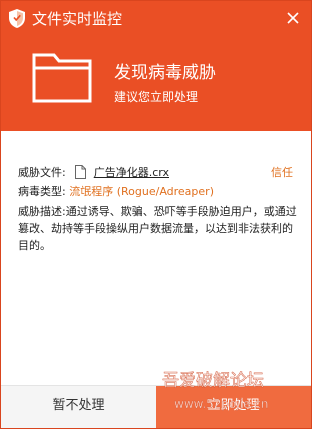  I want to click on threat-file-row: 威胁文件: 广告净化器.crx 信任, so click(159, 173).